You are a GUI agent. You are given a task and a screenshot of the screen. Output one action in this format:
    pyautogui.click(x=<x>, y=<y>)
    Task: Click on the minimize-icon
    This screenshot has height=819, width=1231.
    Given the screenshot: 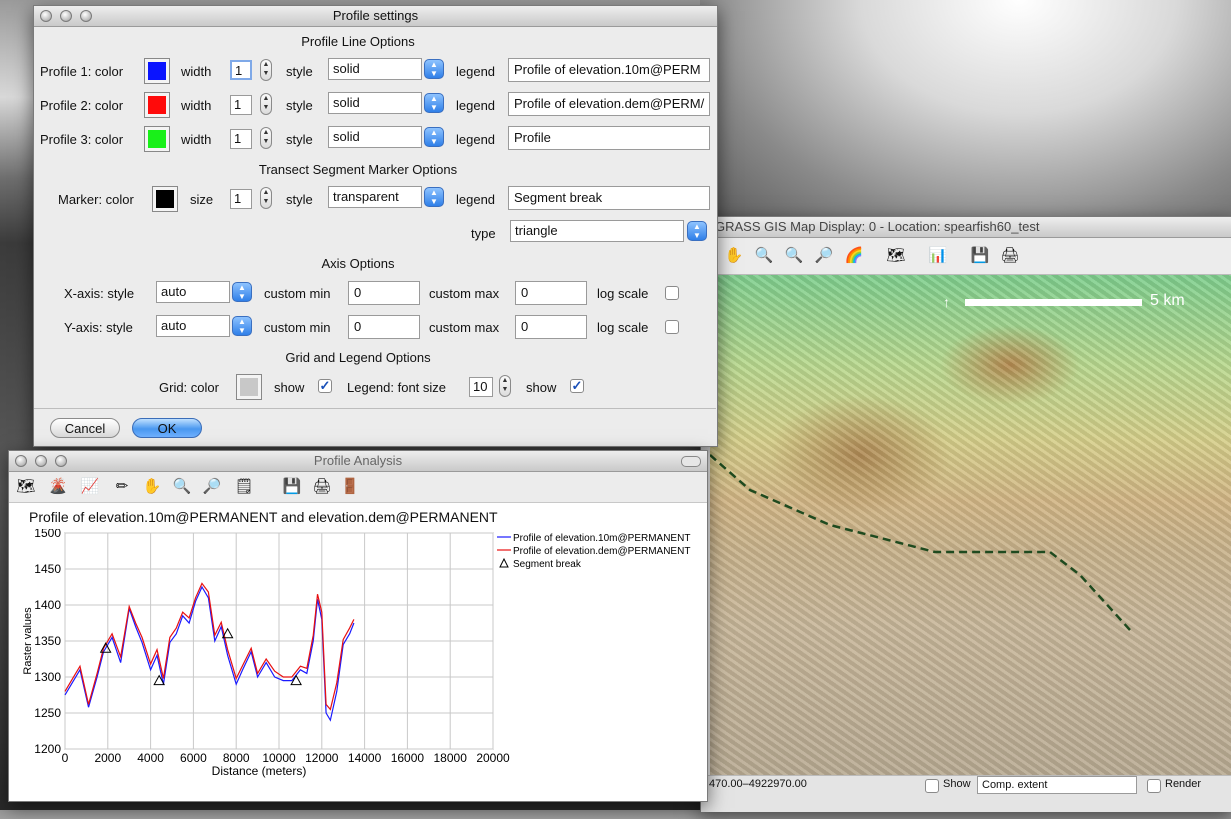 What is the action you would take?
    pyautogui.click(x=41, y=461)
    